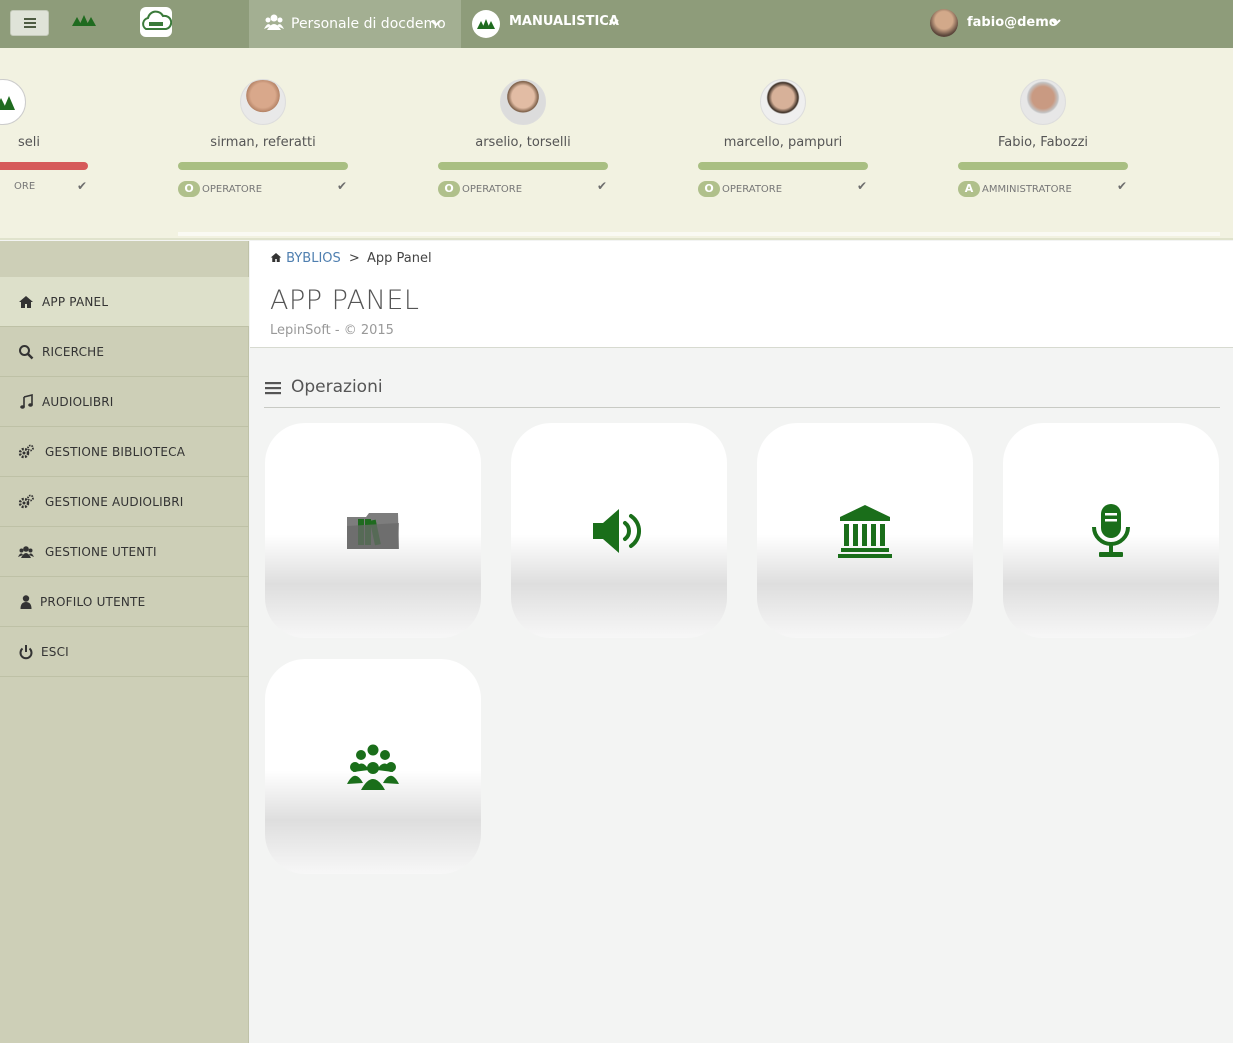 The image size is (1233, 1043). What do you see at coordinates (44, 143) in the screenshot?
I see `user-card: seli ORE ✔` at bounding box center [44, 143].